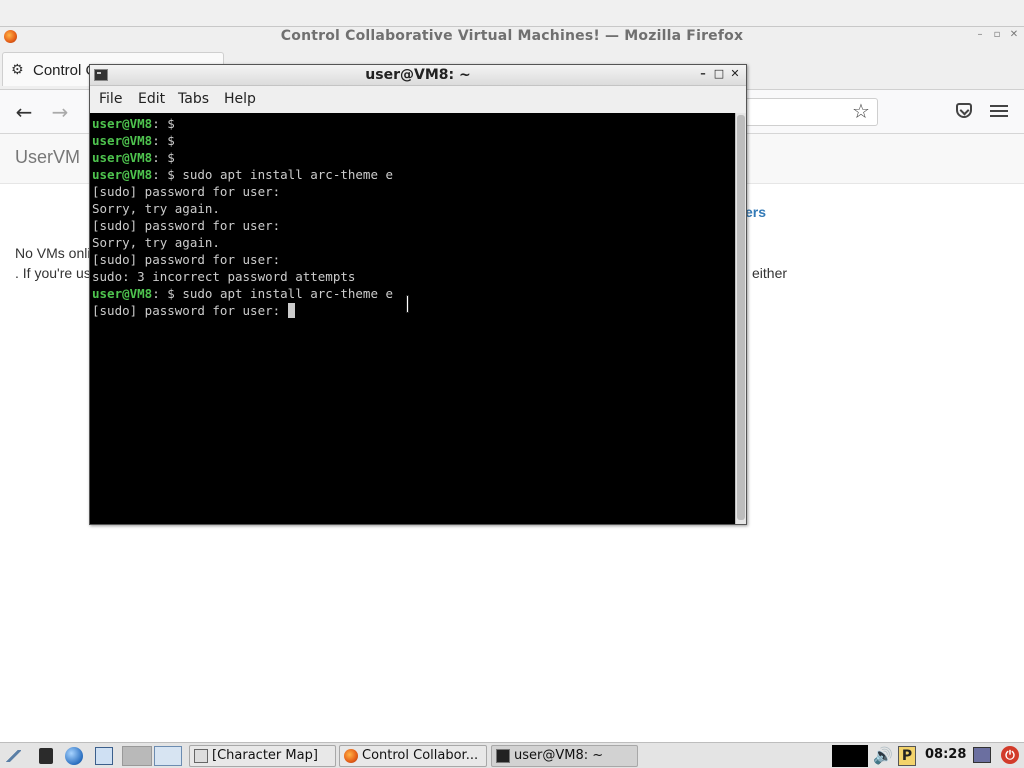 This screenshot has height=768, width=1024. I want to click on menu-tabs: Tabs, so click(193, 99).